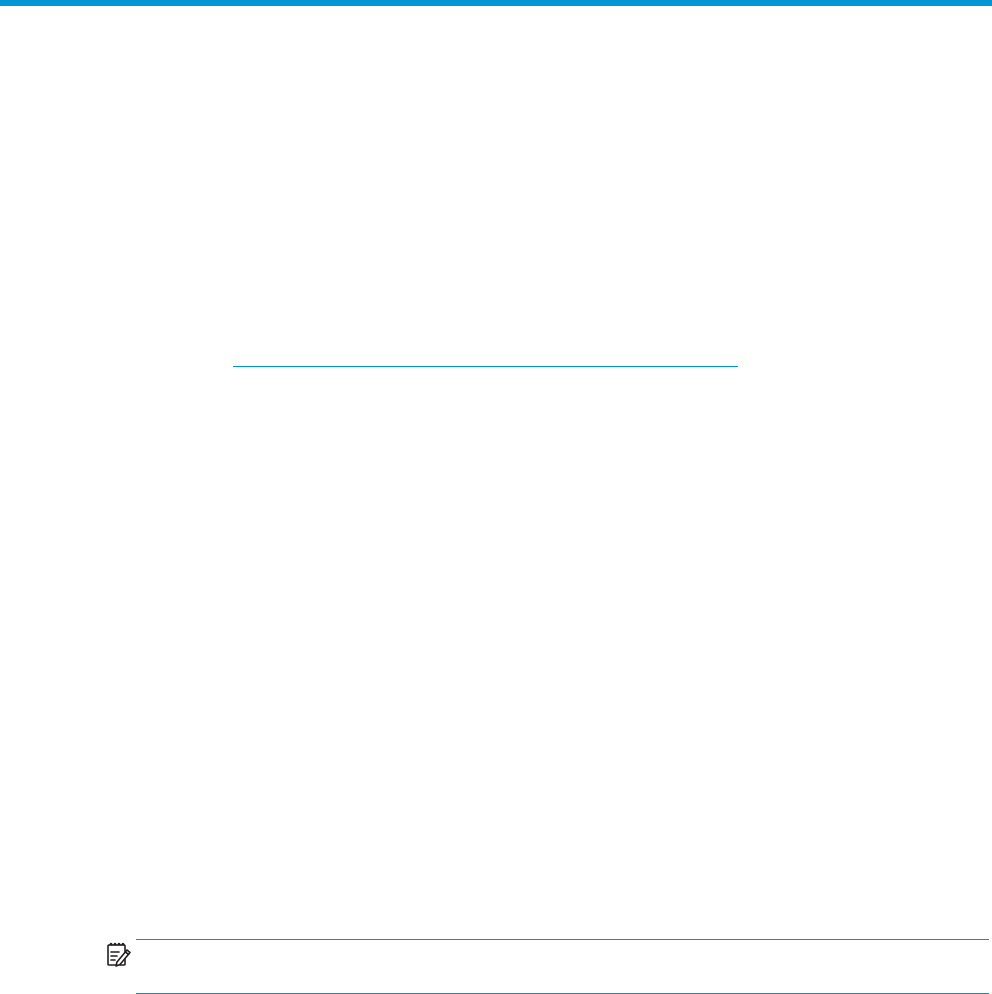  What do you see at coordinates (562, 966) in the screenshot?
I see `note-callout-box` at bounding box center [562, 966].